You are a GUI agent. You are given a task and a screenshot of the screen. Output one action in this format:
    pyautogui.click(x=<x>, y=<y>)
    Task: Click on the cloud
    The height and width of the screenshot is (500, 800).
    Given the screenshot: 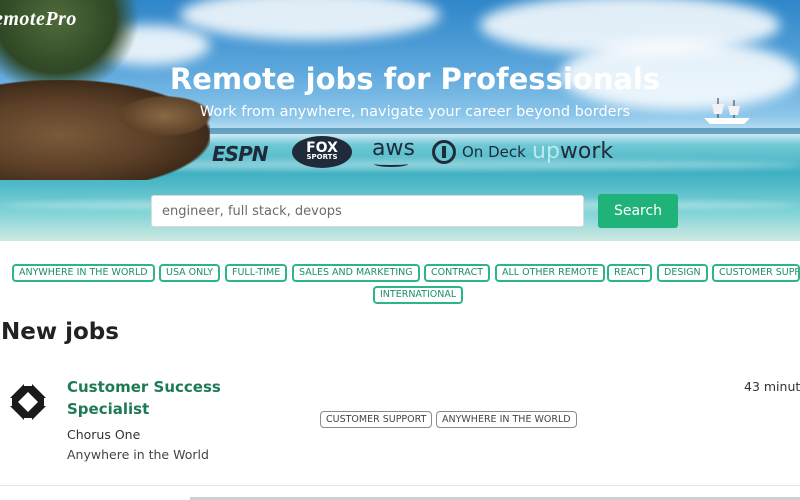 What is the action you would take?
    pyautogui.click(x=310, y=20)
    